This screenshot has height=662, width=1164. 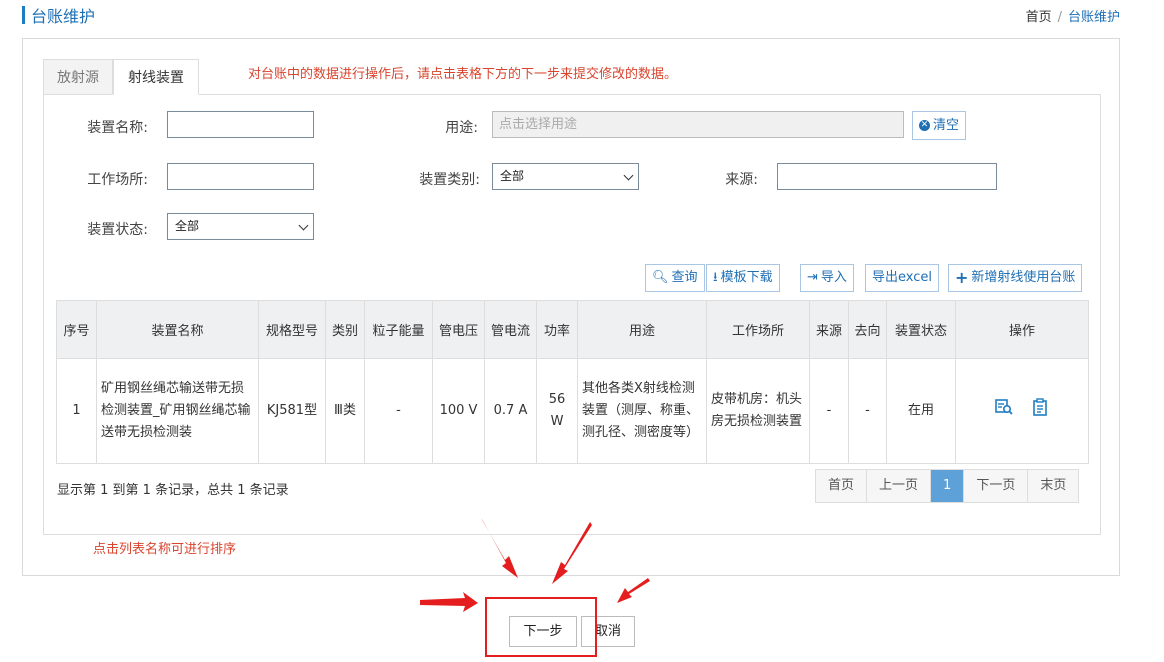 I want to click on actions-cell, so click(x=1022, y=411).